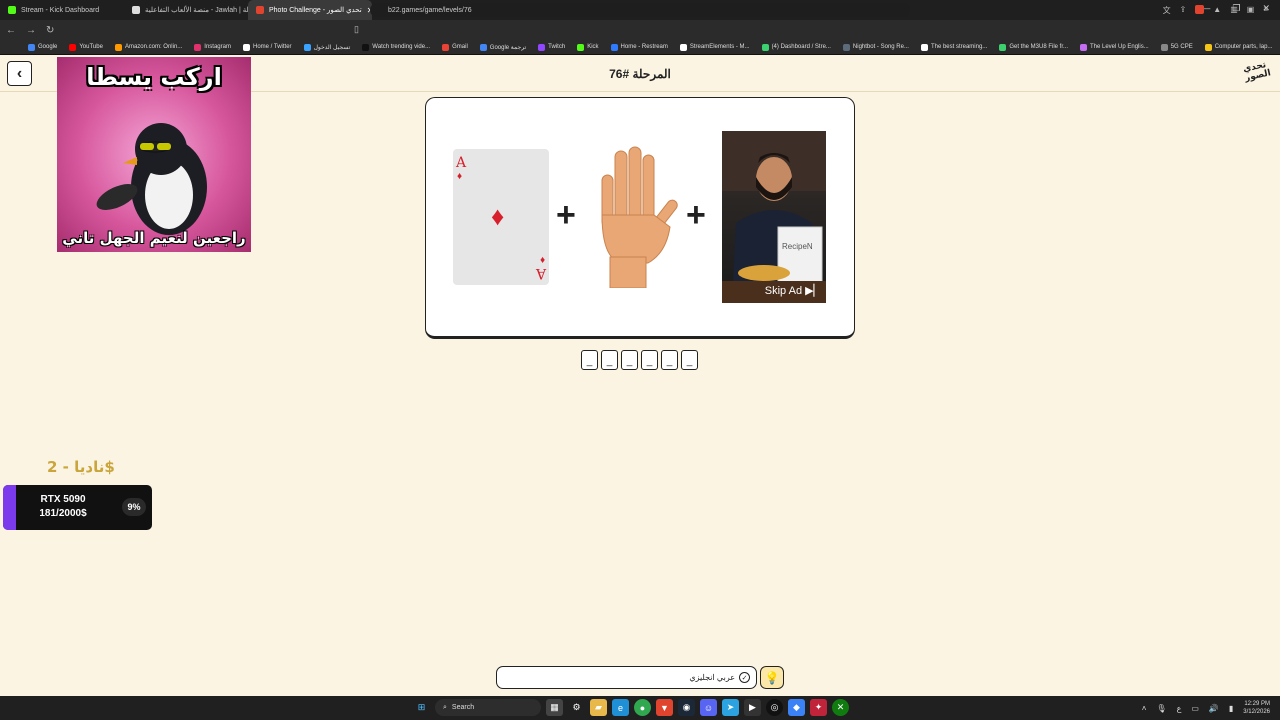 This screenshot has height=720, width=1280. Describe the element at coordinates (1206, 708) in the screenshot. I see `system-tray: ˄ 🎙 ع ▭ 🔊 ▮ 12:29 PM 3/12/2026` at that location.